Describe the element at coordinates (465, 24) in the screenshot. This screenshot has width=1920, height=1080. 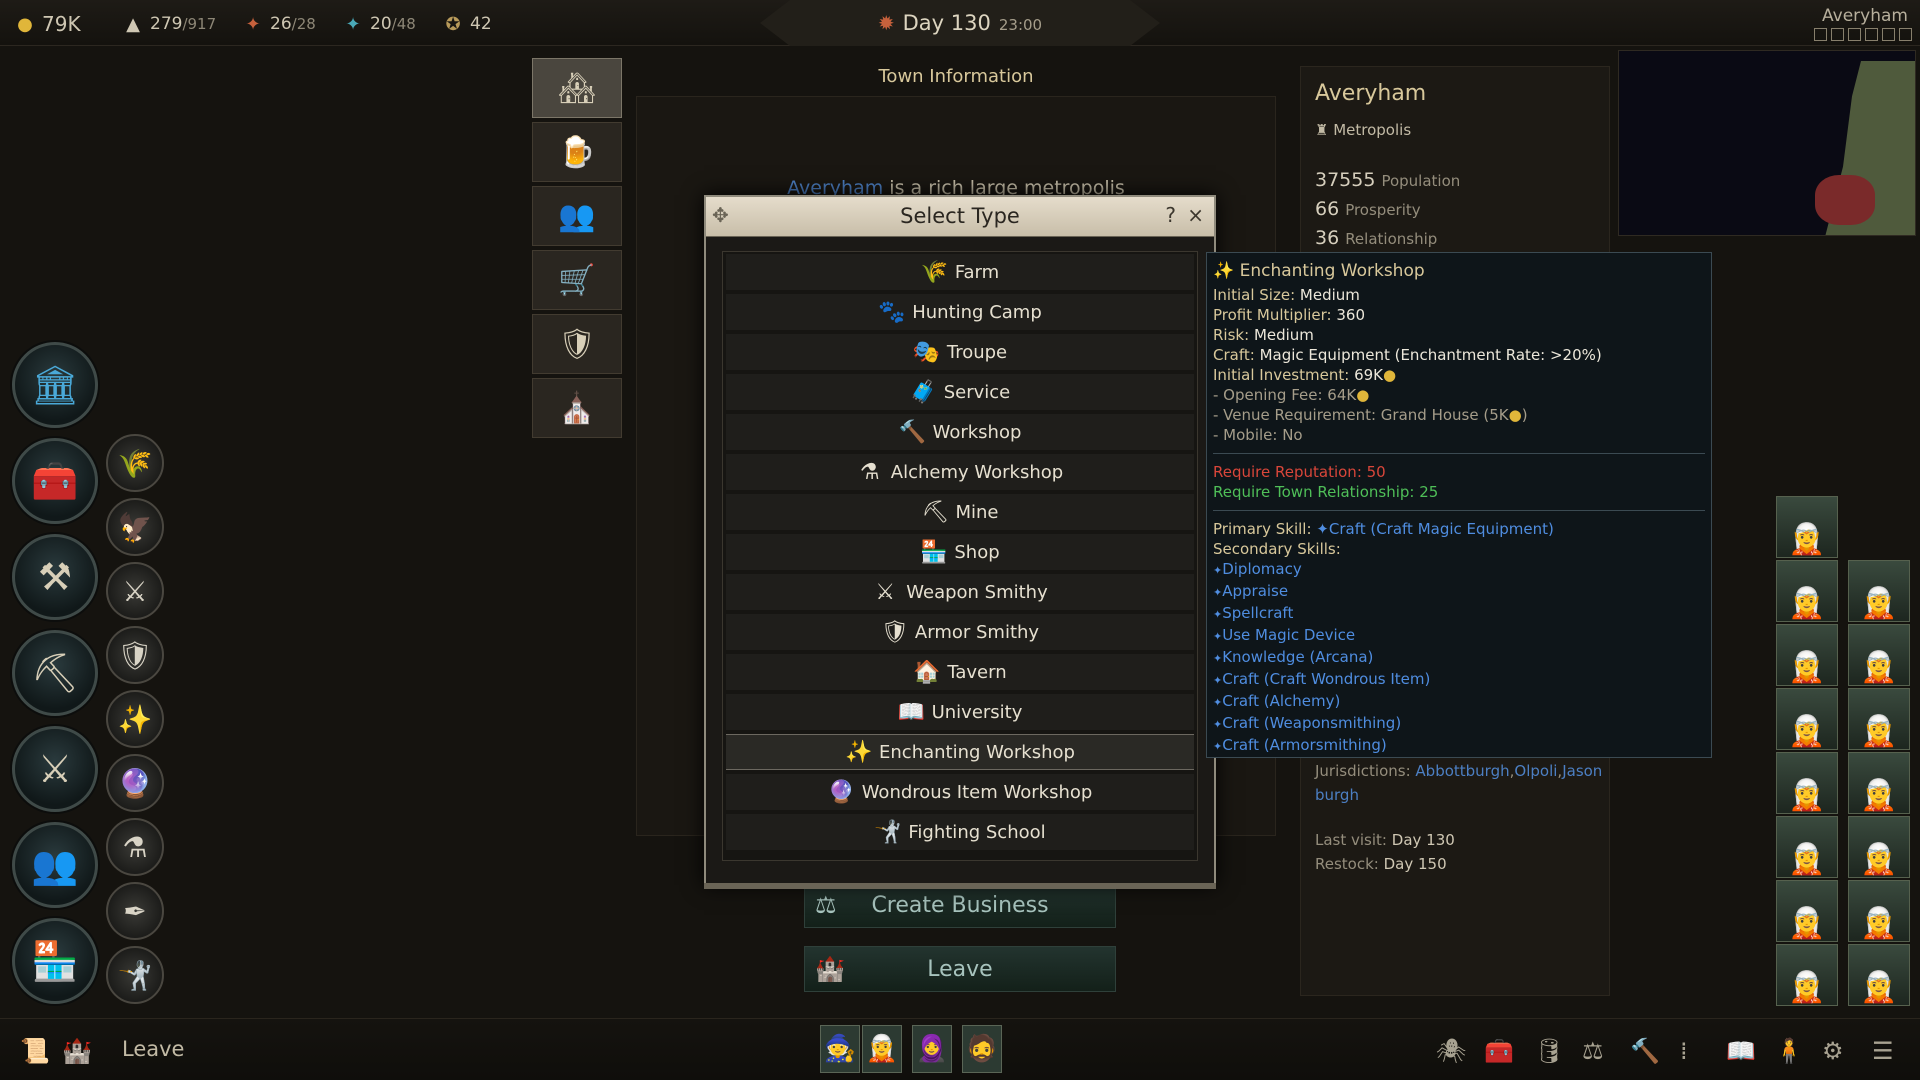
I see `reputation-counter: ✪ 42` at that location.